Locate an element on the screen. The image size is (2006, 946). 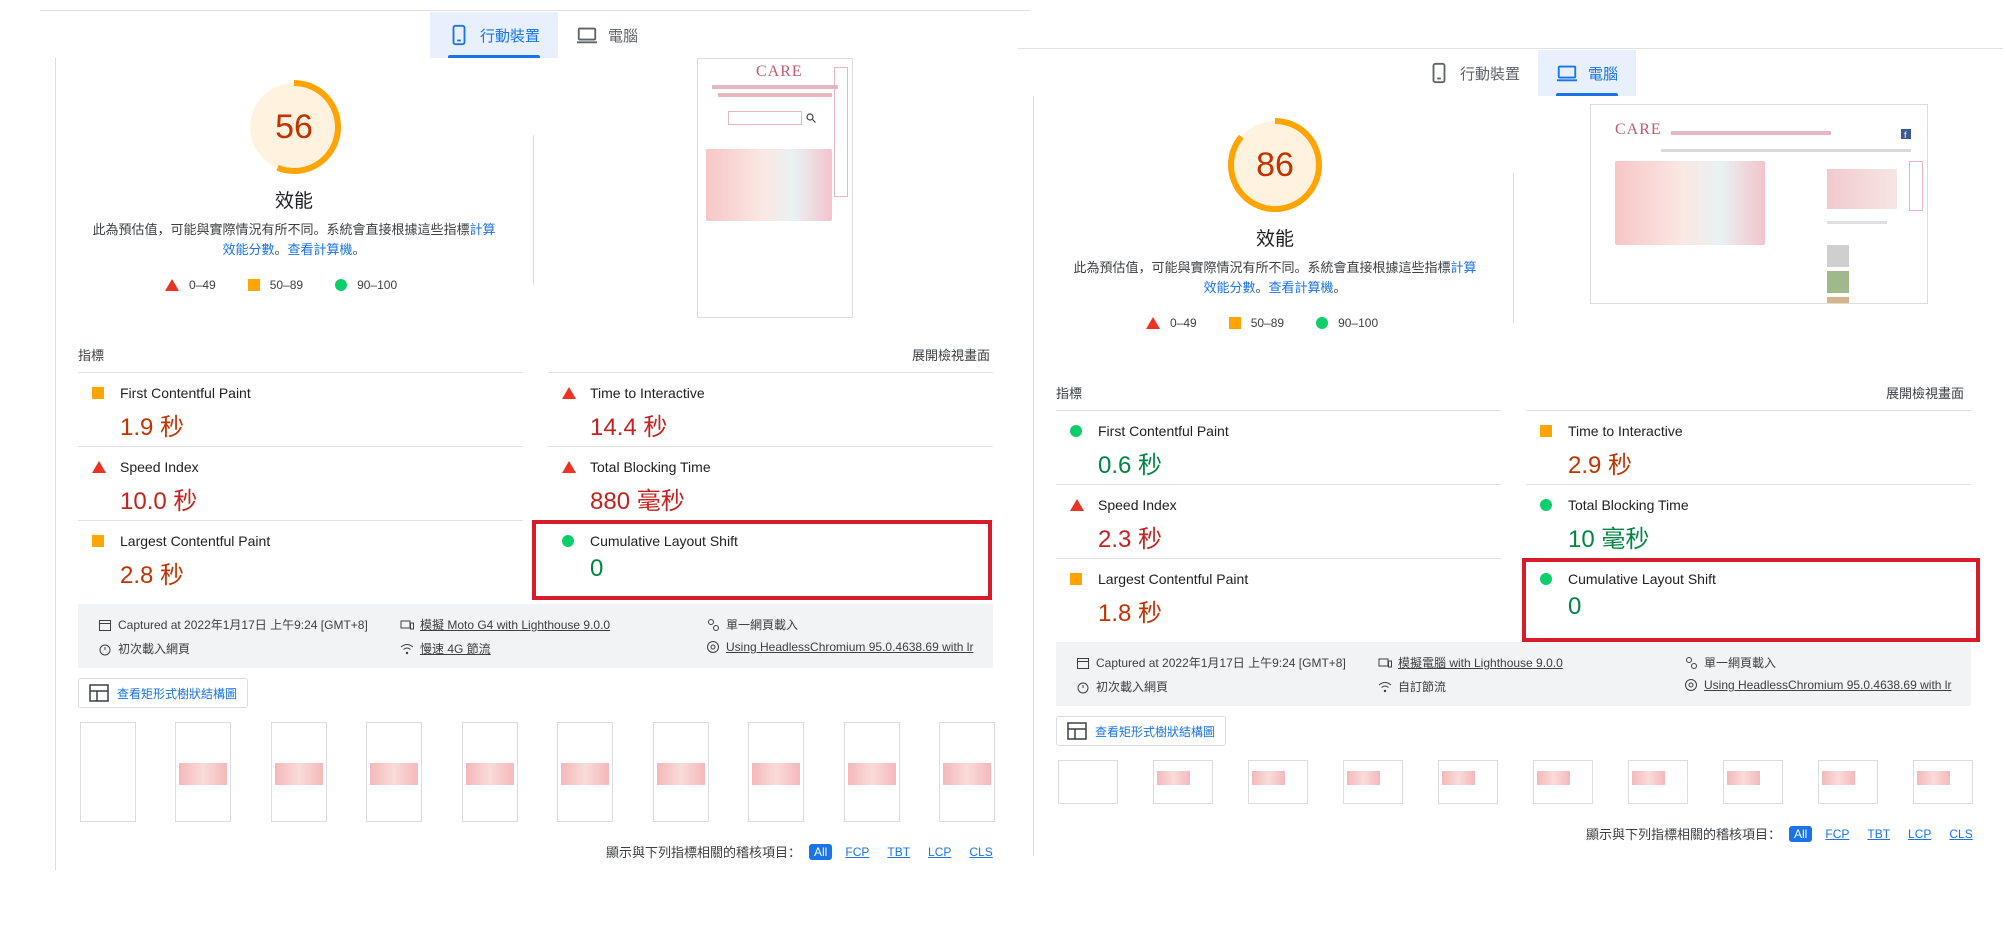
emulated-device: 模擬電腦 with Lighthouse 9.0.0 is located at coordinates (1470, 662).